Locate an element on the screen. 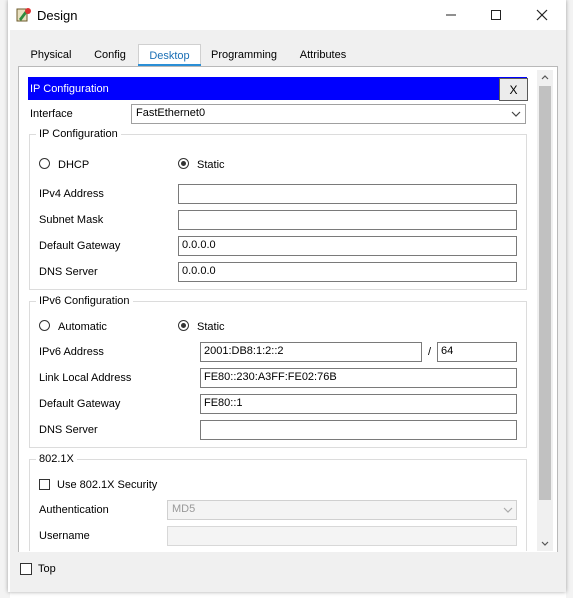 This screenshot has width=573, height=598. scroll-up-icon is located at coordinates (545, 77).